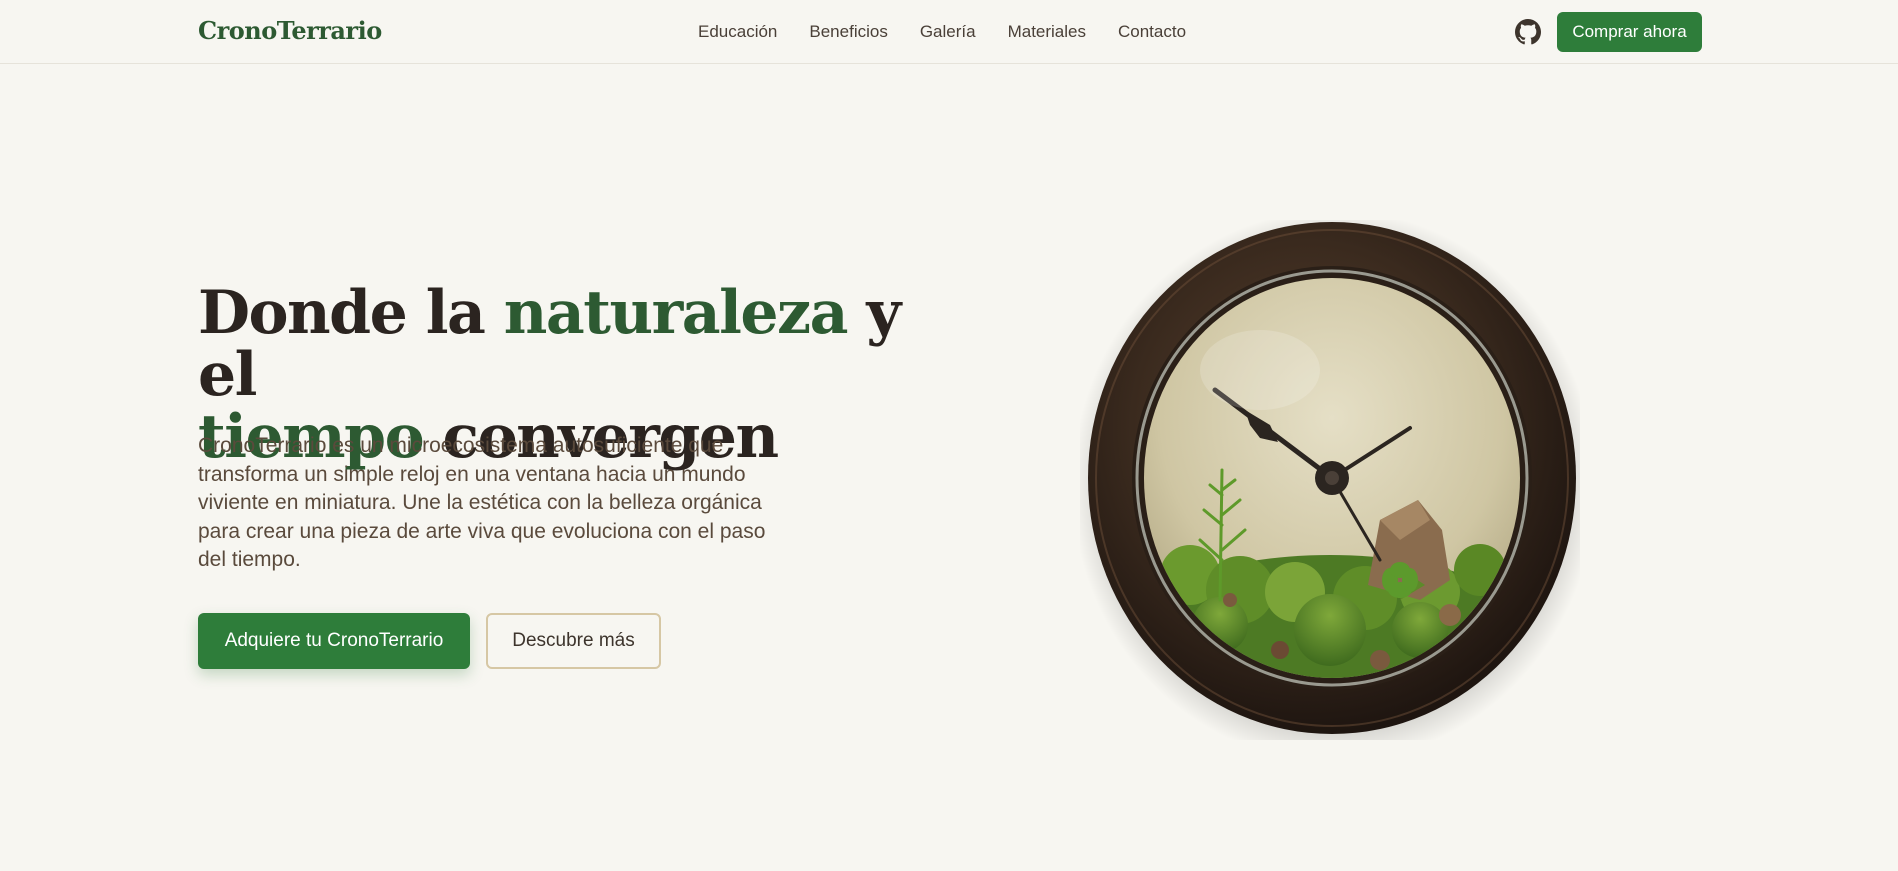  What do you see at coordinates (1047, 32) in the screenshot?
I see `nav-link-materiales: Materiales` at bounding box center [1047, 32].